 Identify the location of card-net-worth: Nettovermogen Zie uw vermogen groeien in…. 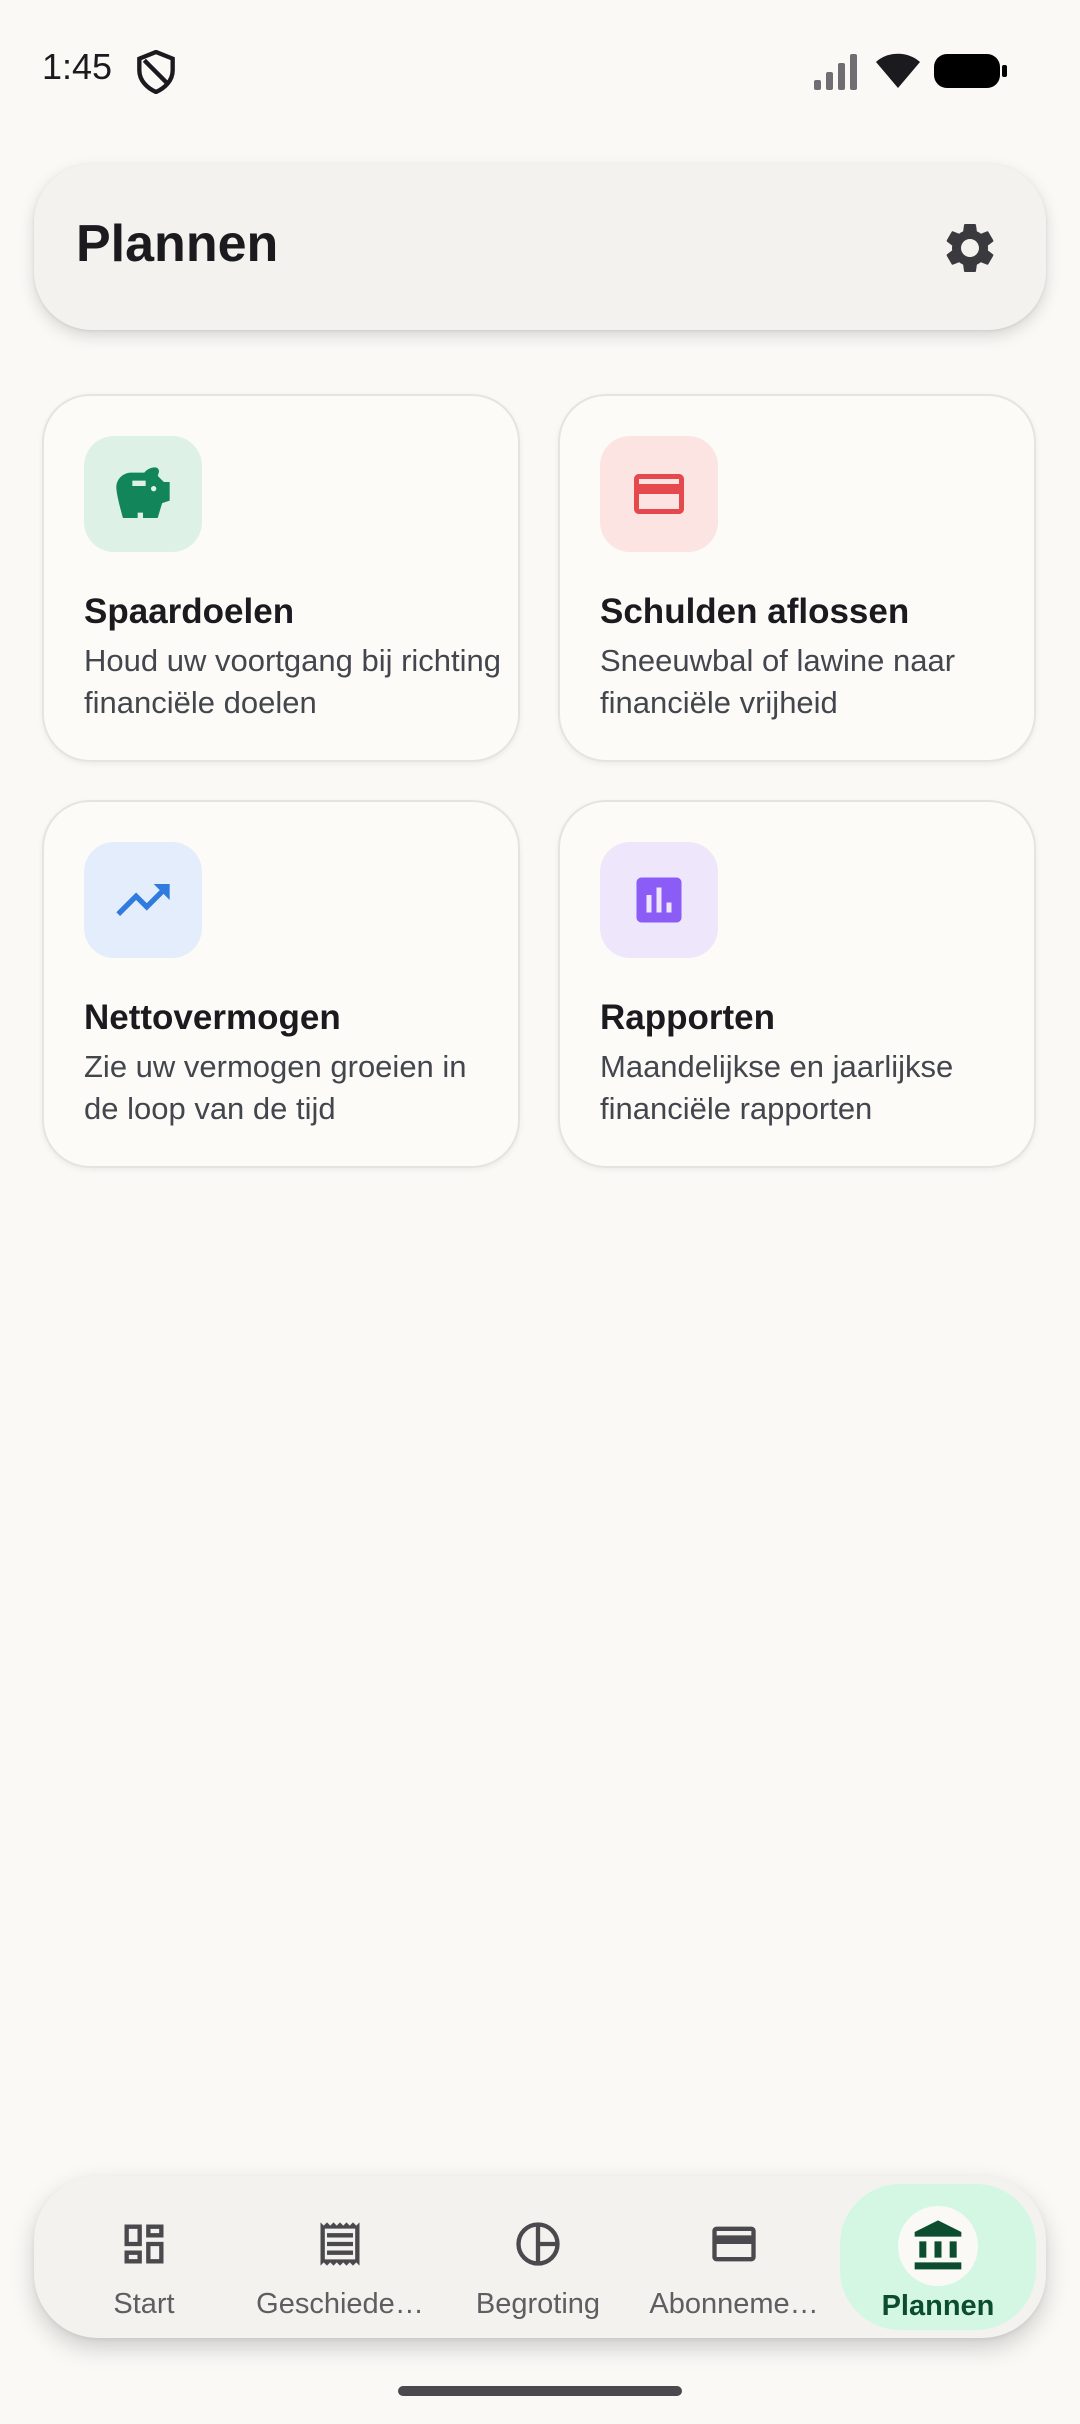
(281, 984).